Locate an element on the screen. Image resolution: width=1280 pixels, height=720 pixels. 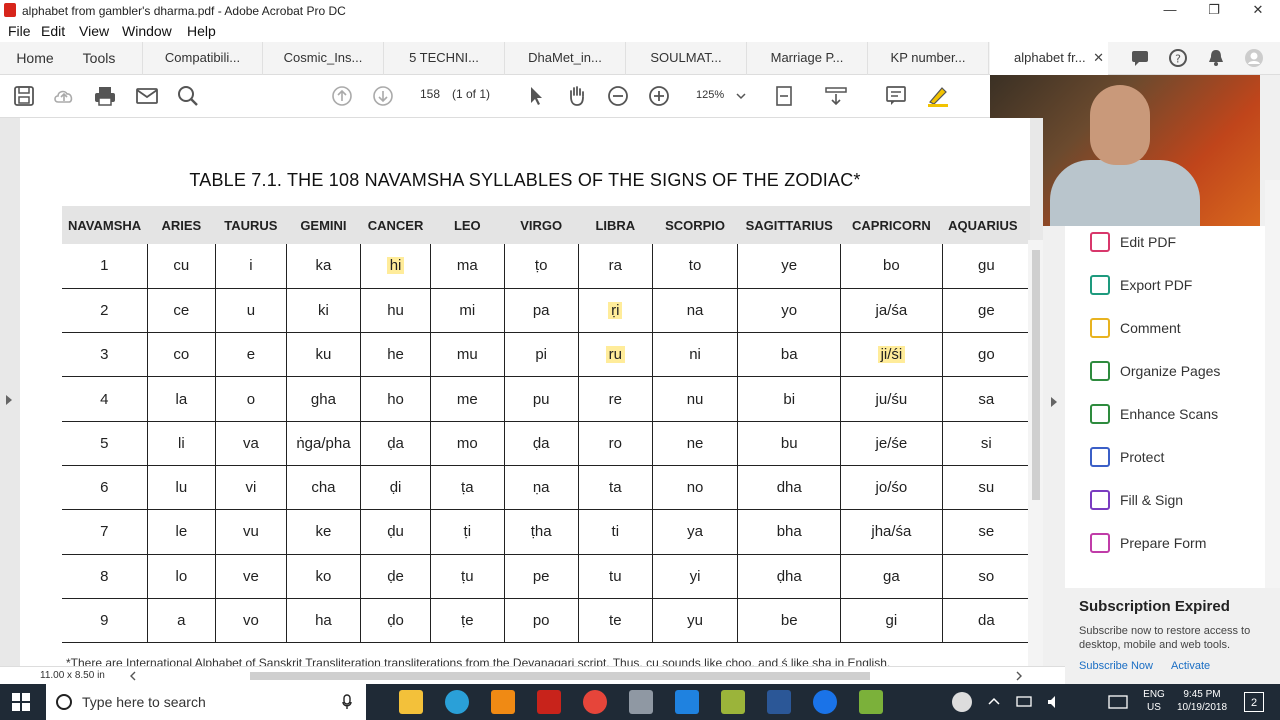
help-tray-icon is located at coordinates (962, 702).